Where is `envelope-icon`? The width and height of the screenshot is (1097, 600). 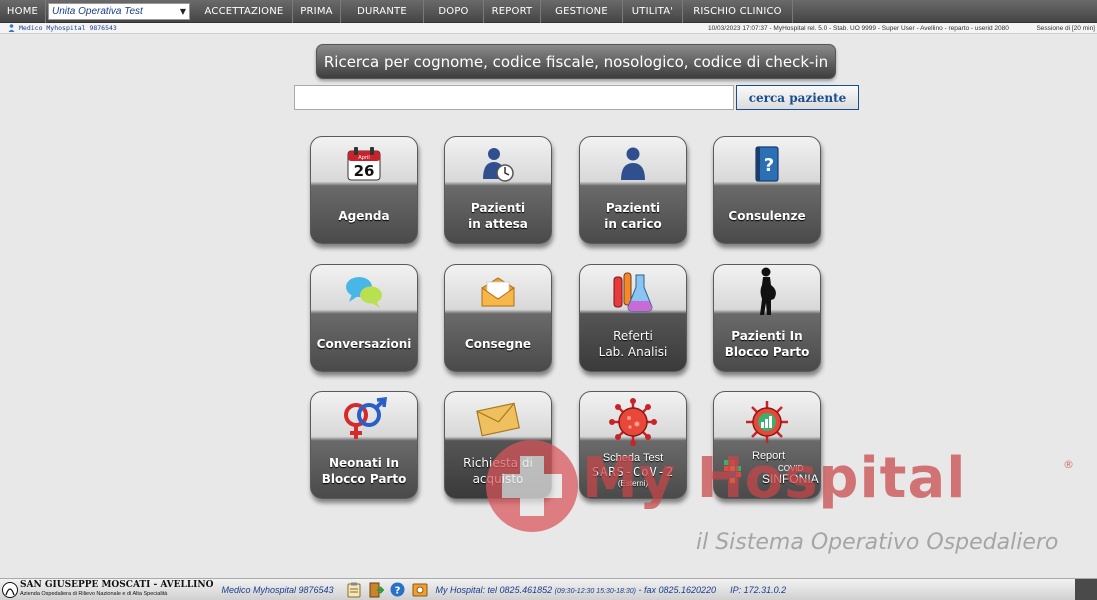 envelope-icon is located at coordinates (498, 419).